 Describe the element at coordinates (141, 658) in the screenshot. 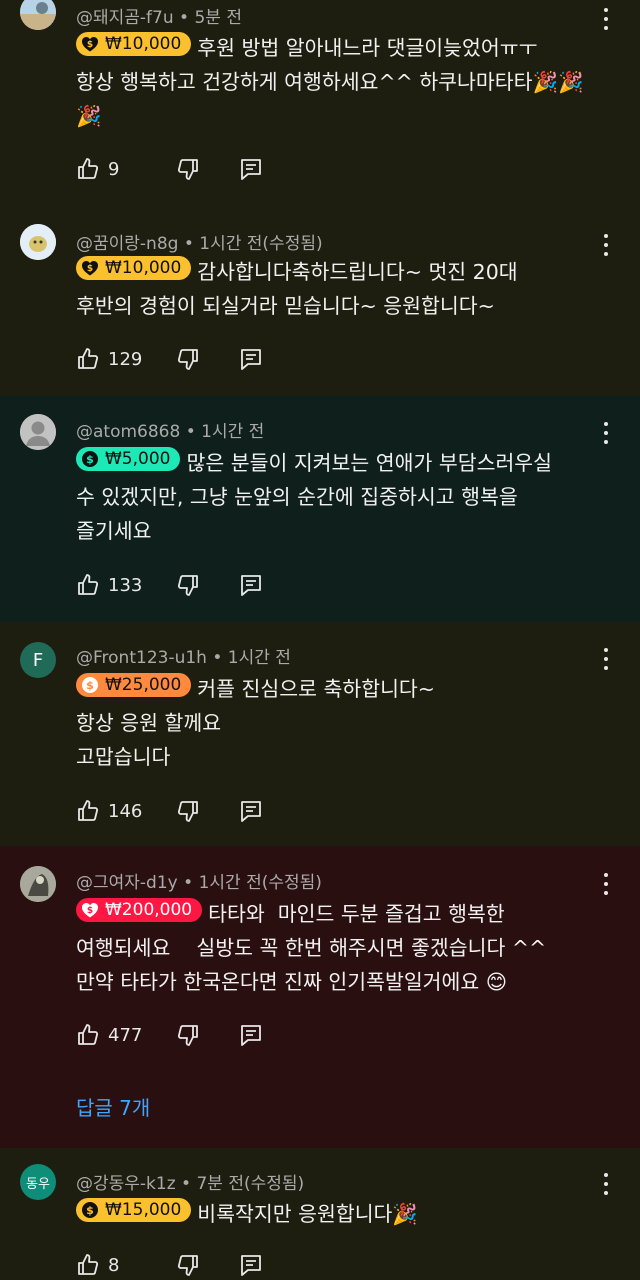

I see `author-name: @Front123-u1h` at that location.